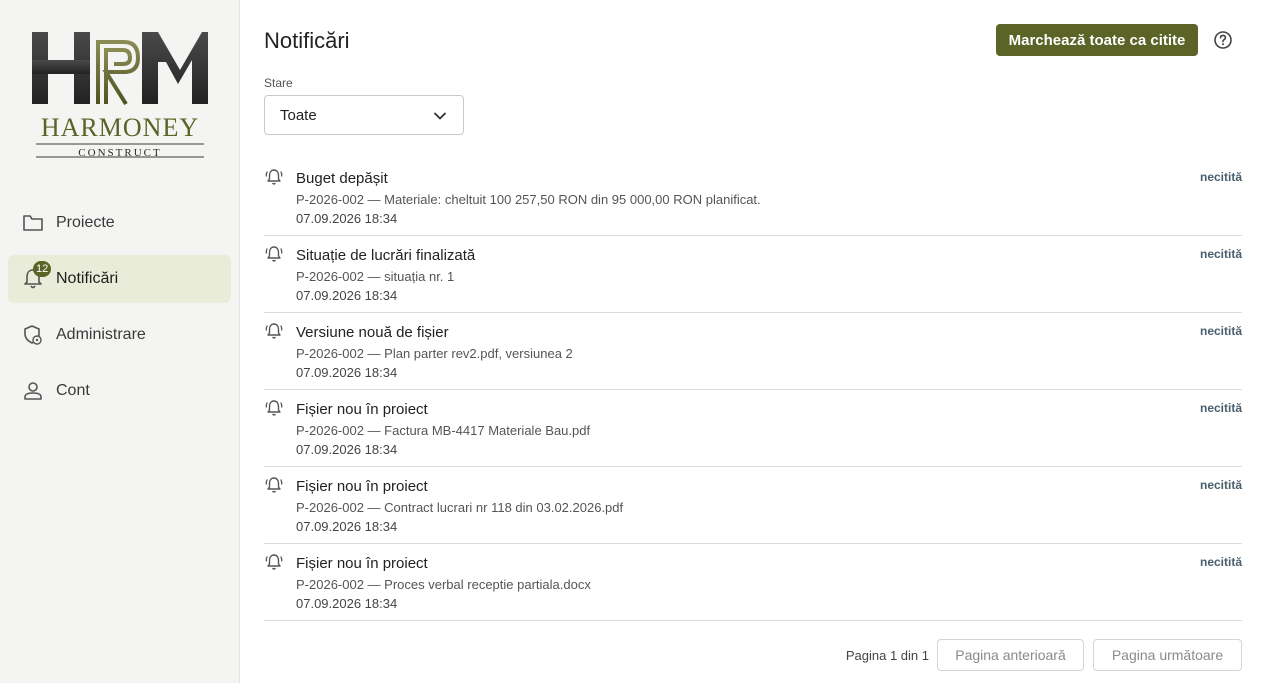 The image size is (1266, 683). I want to click on notification-title: Situație de lucrări finalizată, so click(386, 255).